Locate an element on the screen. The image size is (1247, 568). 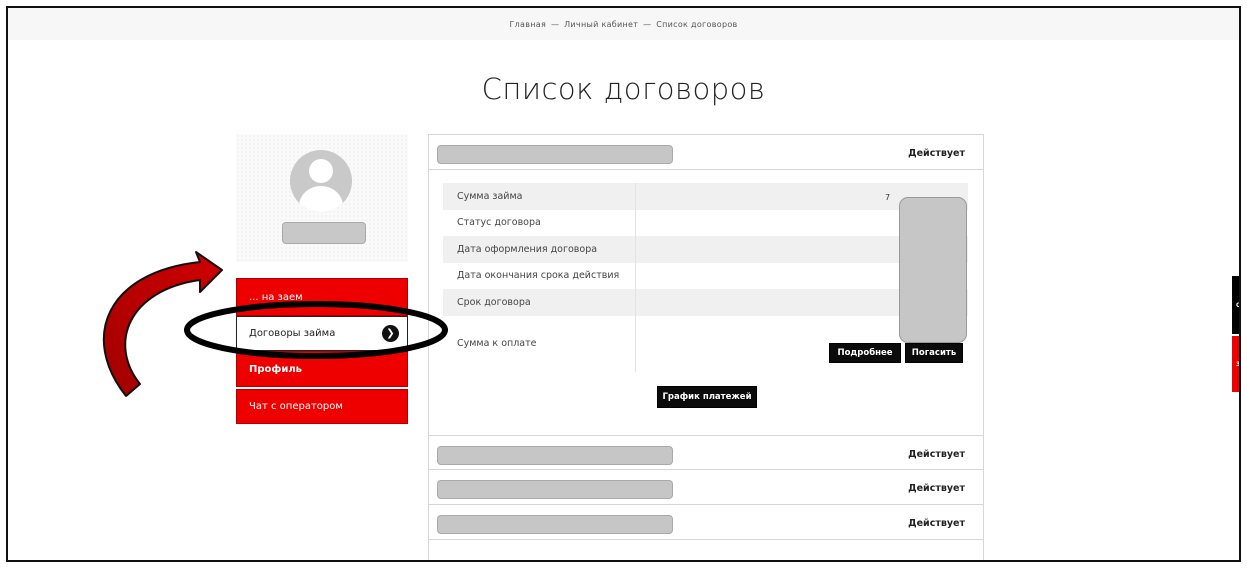
row-label: Сумма к оплате is located at coordinates (497, 343).